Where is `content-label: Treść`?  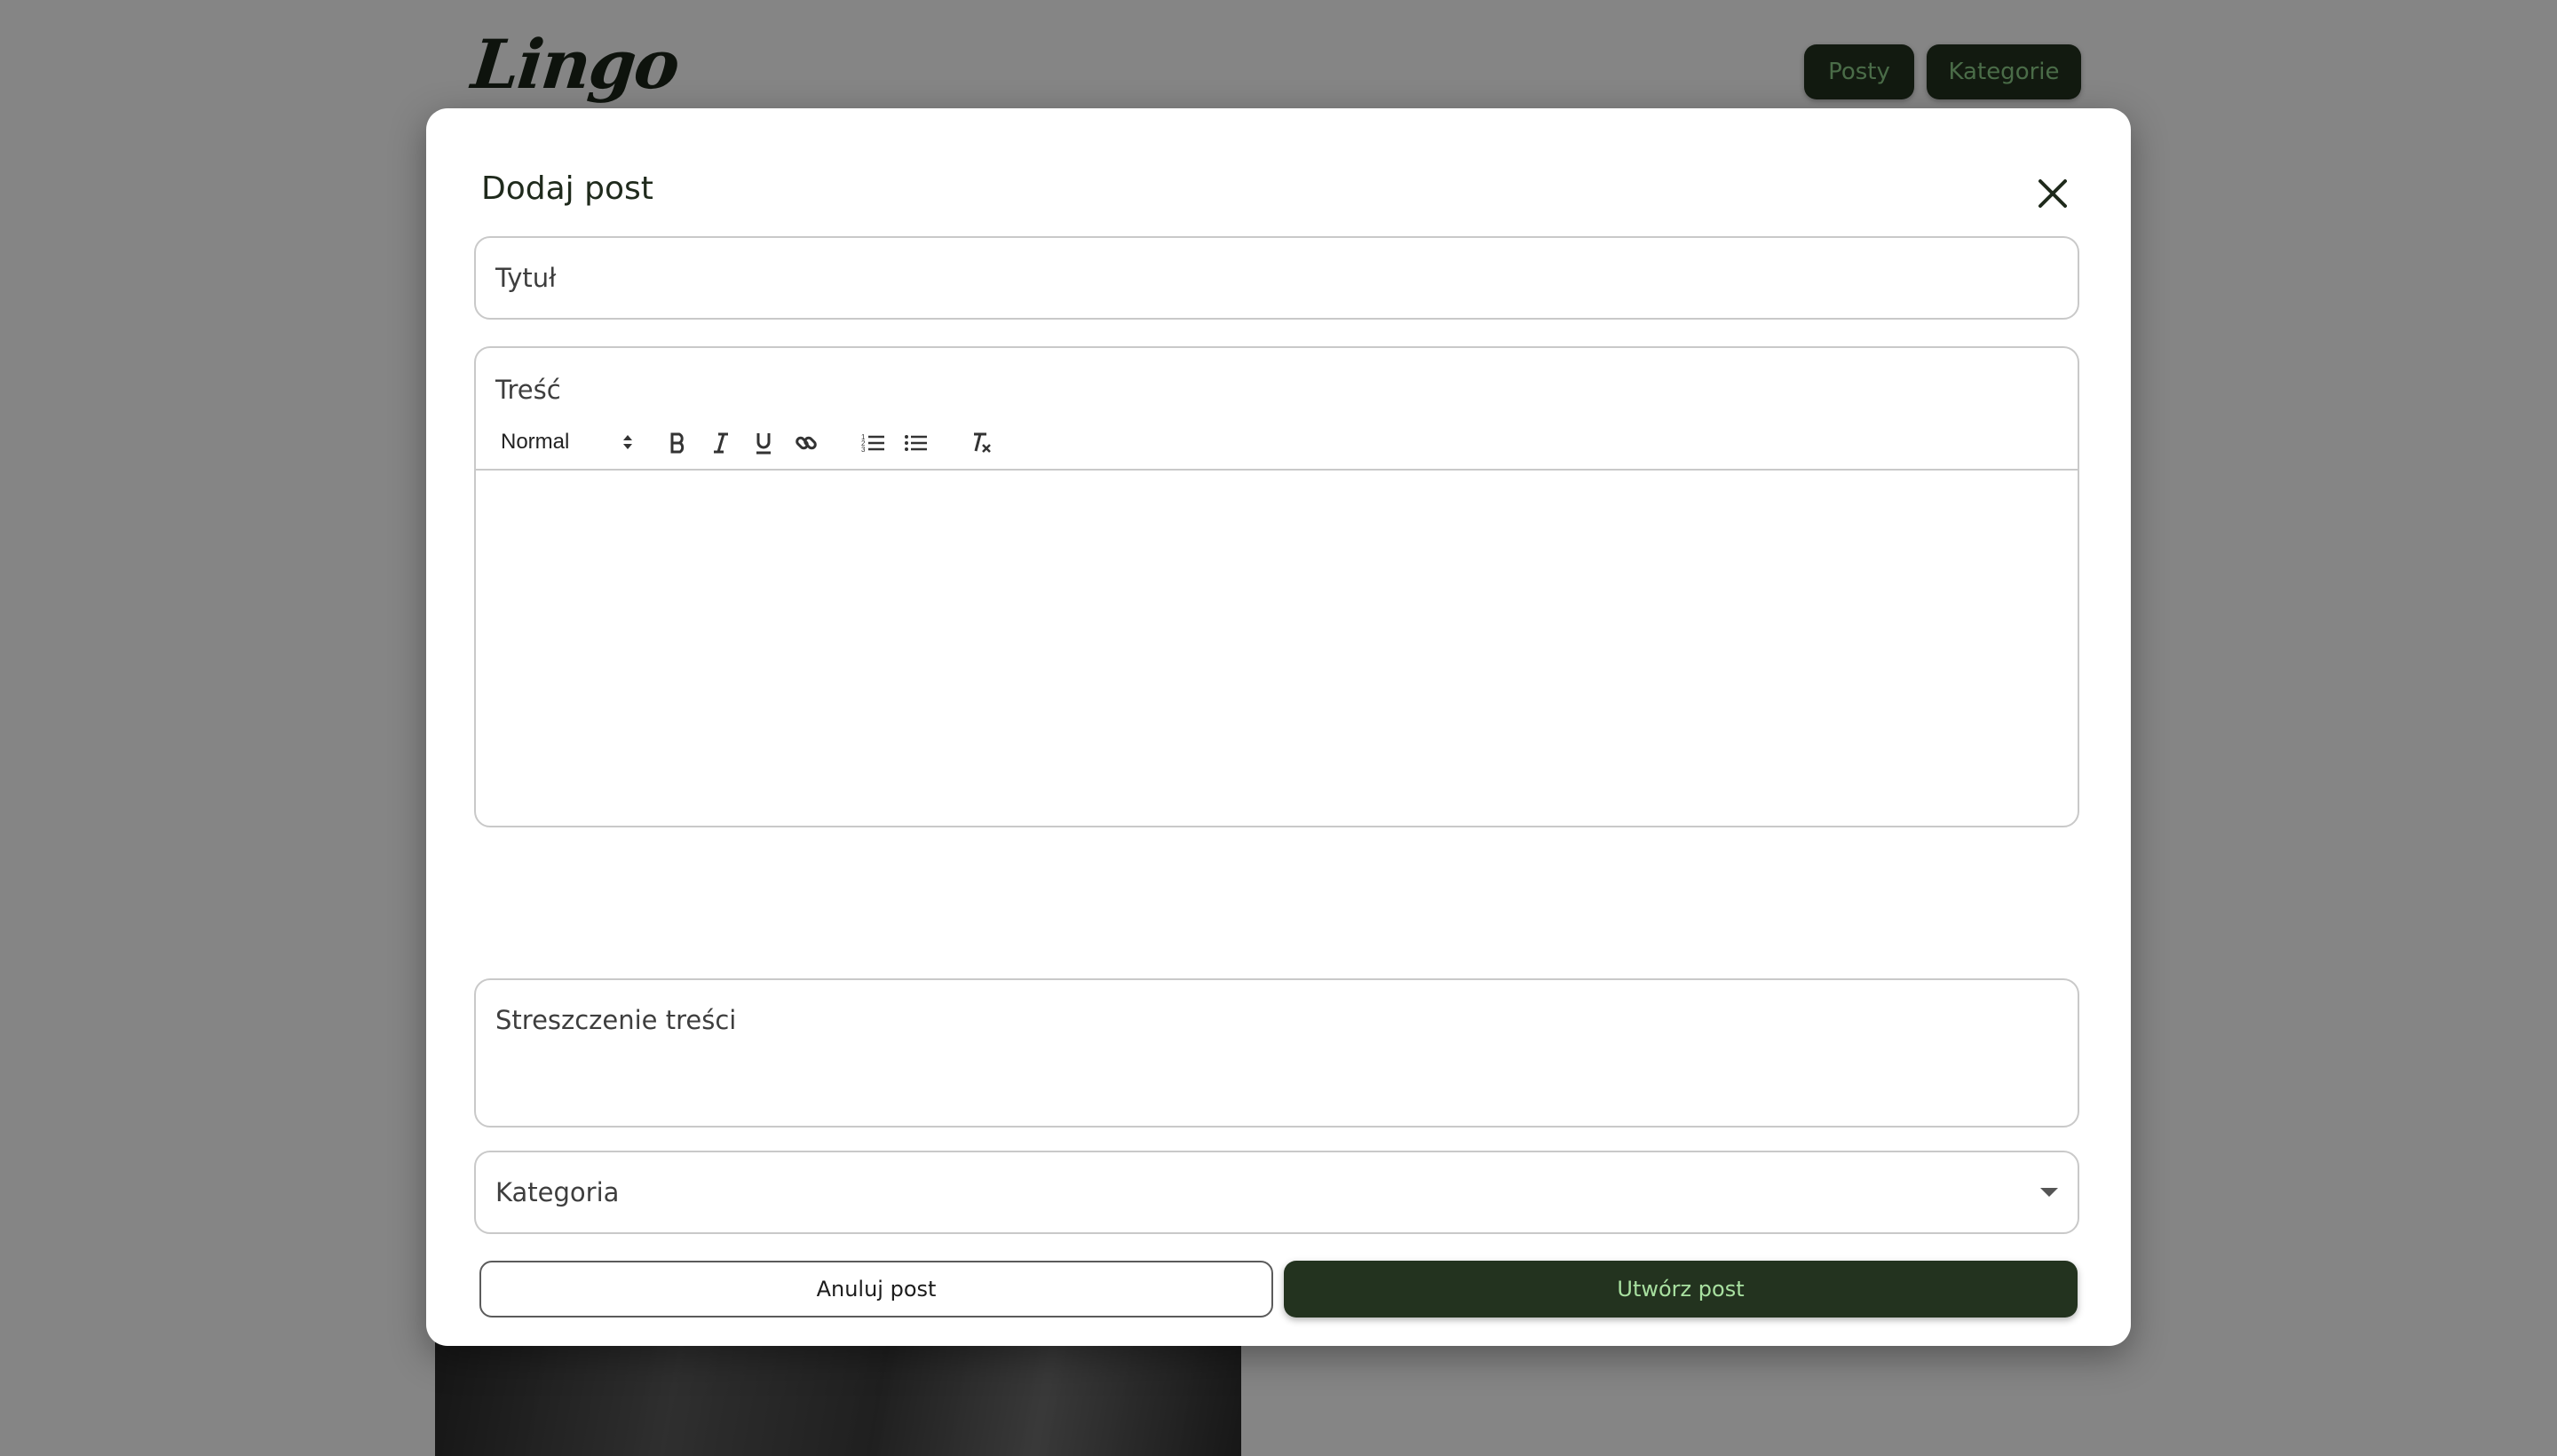
content-label: Treść is located at coordinates (528, 390).